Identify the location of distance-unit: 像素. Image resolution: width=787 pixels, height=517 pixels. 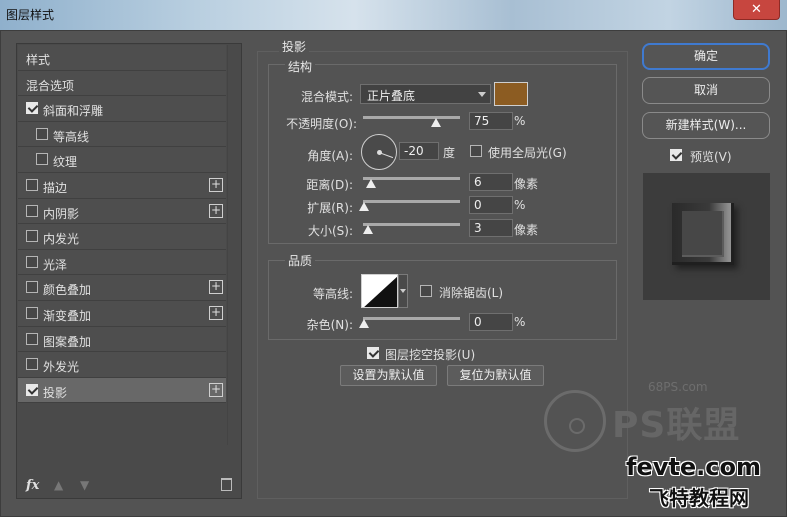
(526, 184).